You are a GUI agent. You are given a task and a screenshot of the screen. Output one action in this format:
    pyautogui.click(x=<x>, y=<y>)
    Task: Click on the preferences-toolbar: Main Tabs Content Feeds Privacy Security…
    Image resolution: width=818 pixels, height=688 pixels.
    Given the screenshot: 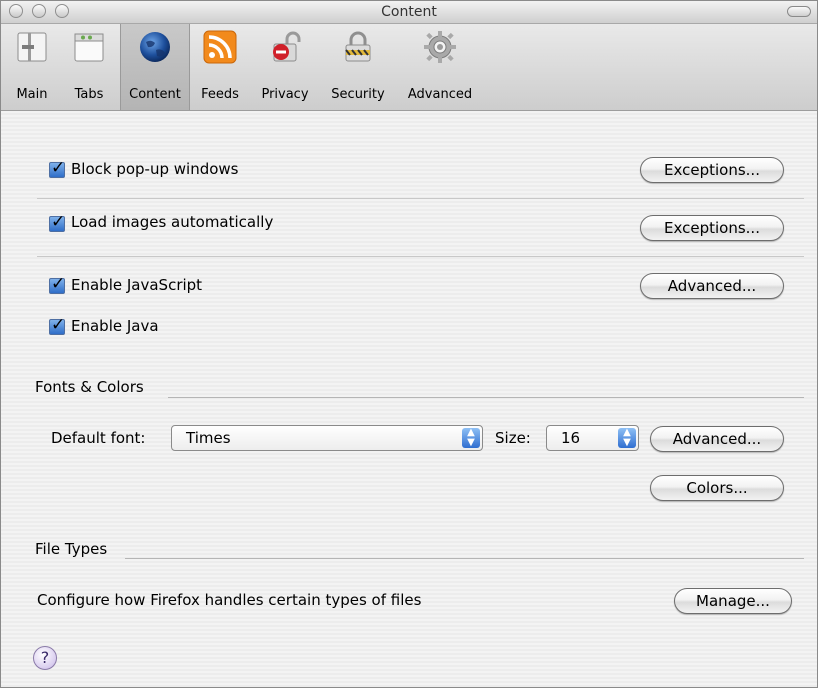 What is the action you would take?
    pyautogui.click(x=409, y=67)
    